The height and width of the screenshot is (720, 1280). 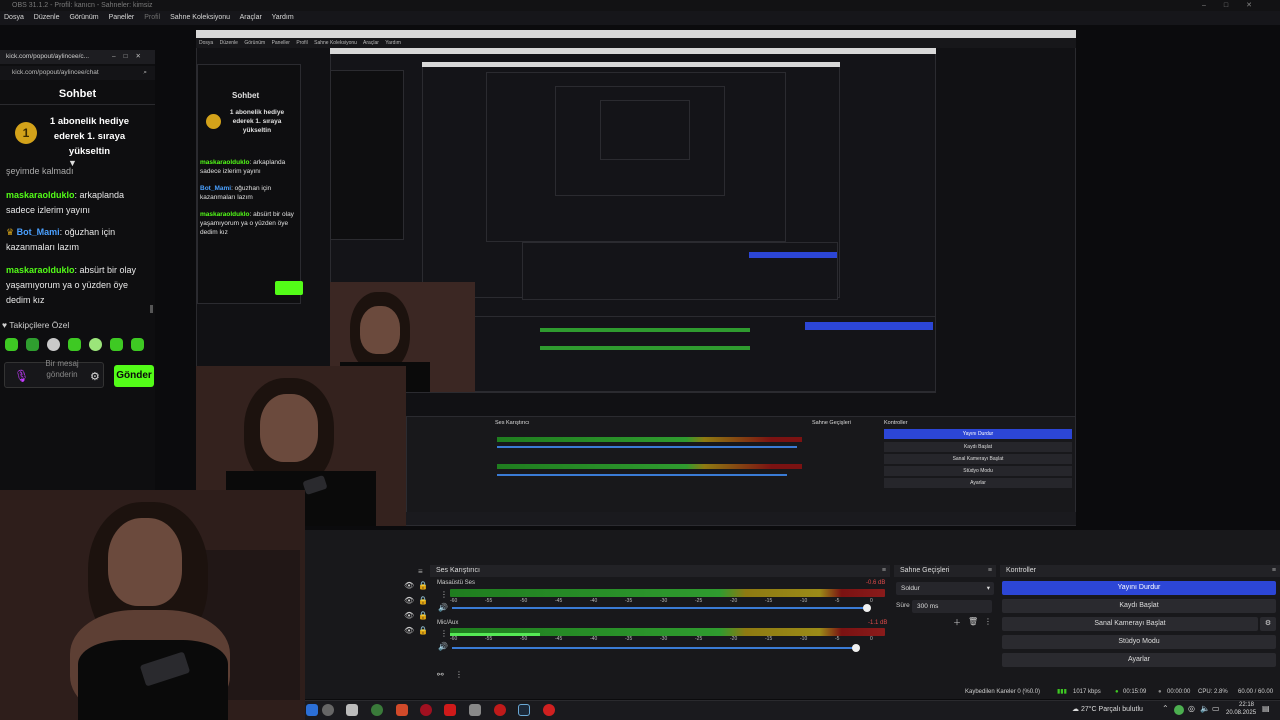 What do you see at coordinates (440, 674) in the screenshot?
I see `link-icon: ⚯` at bounding box center [440, 674].